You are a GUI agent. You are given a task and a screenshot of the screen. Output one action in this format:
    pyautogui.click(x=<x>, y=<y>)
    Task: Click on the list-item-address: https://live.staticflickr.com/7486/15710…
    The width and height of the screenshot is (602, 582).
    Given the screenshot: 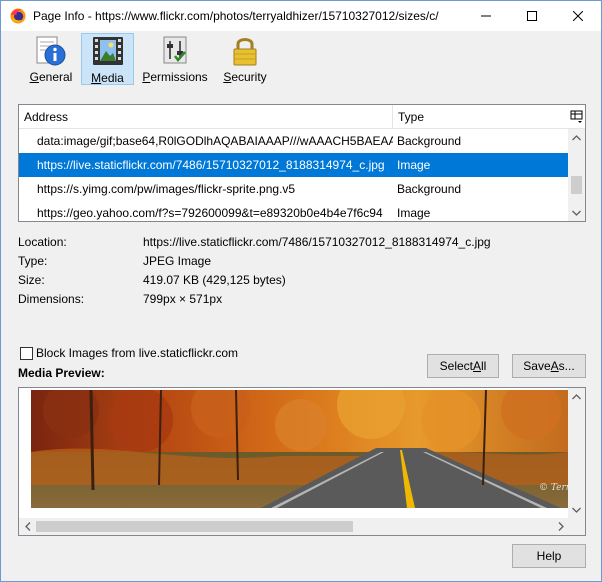 What is the action you would take?
    pyautogui.click(x=211, y=165)
    